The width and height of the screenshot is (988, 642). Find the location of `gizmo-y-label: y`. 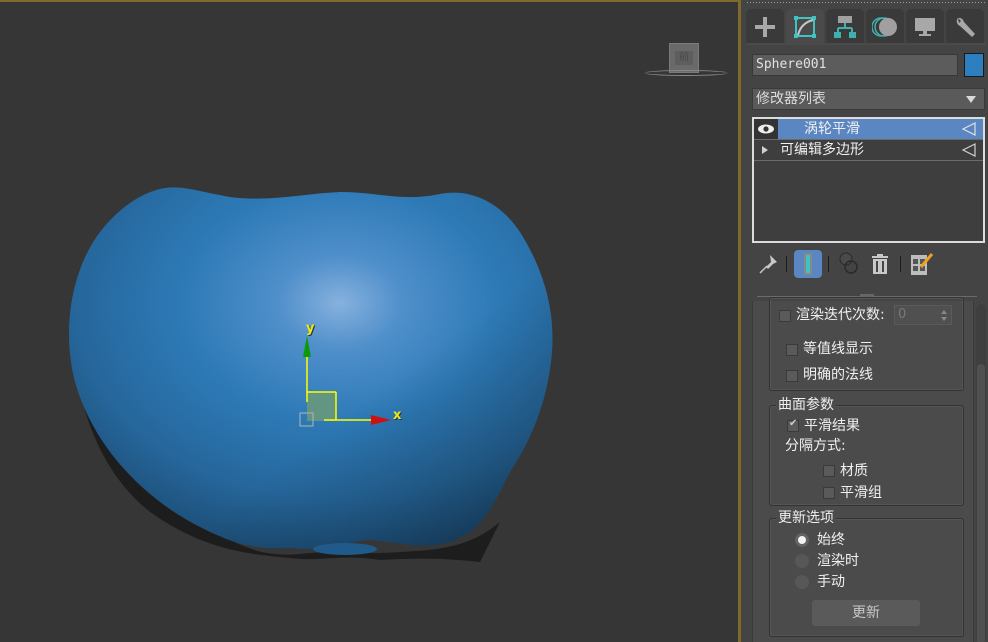

gizmo-y-label: y is located at coordinates (310, 328).